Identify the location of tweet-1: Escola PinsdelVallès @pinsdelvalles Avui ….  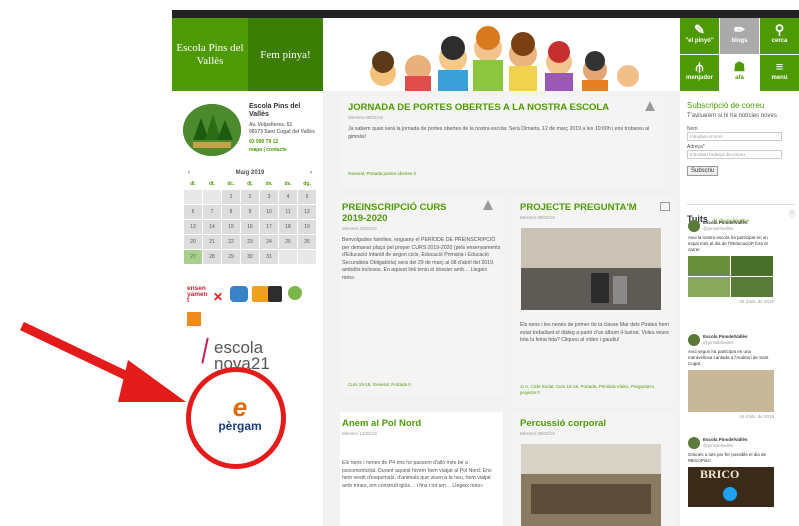
(731, 262).